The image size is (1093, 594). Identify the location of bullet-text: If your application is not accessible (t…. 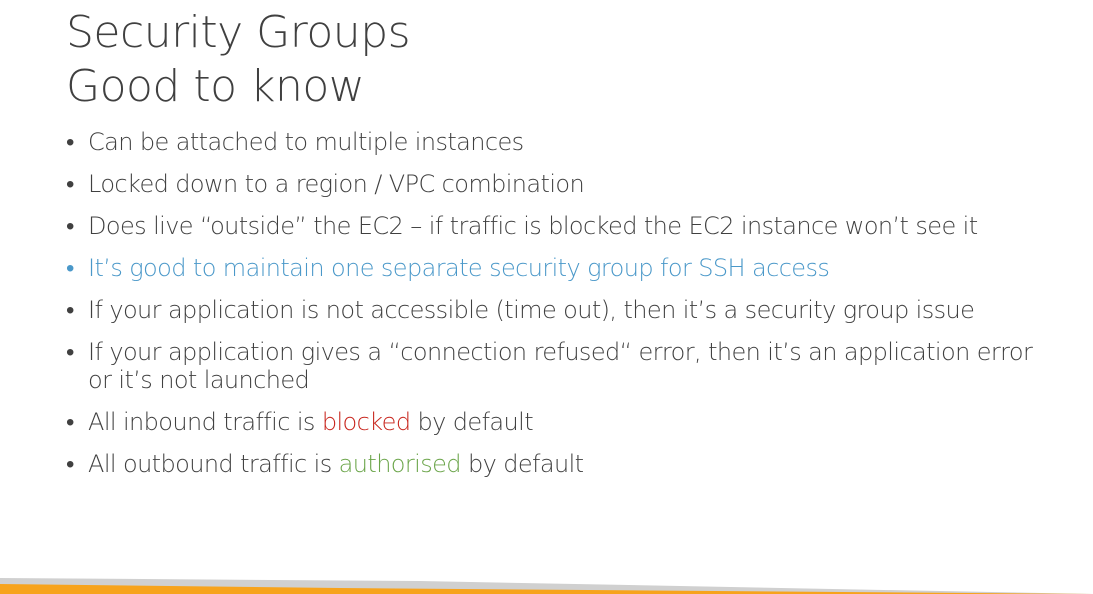
(531, 310).